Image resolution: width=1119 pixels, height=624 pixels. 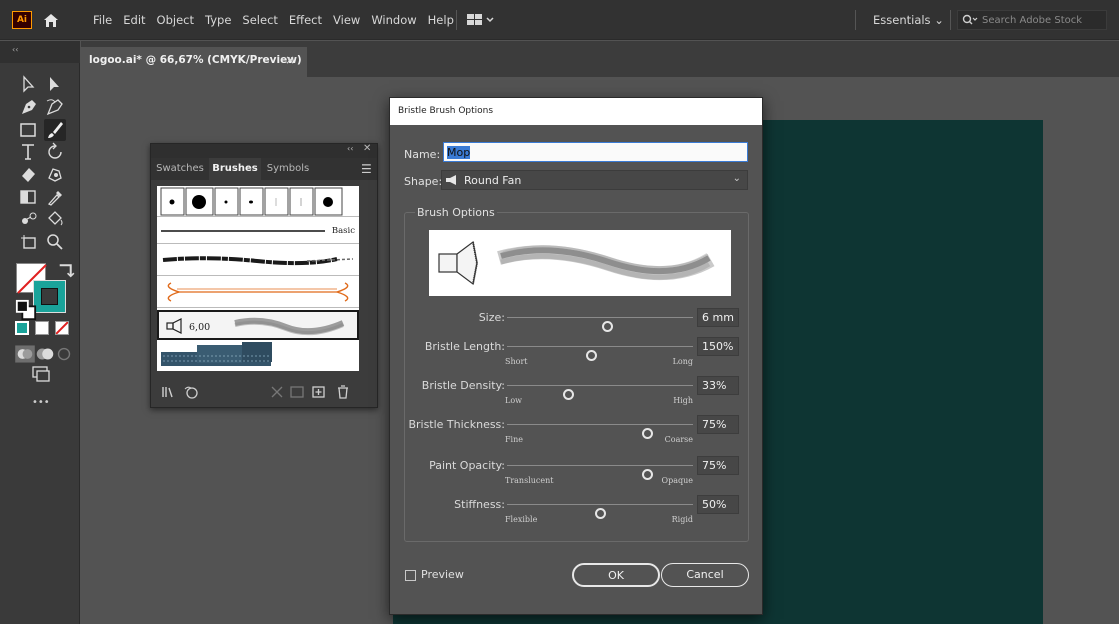 What do you see at coordinates (55, 174) in the screenshot?
I see `puppet-warp-tool-icon` at bounding box center [55, 174].